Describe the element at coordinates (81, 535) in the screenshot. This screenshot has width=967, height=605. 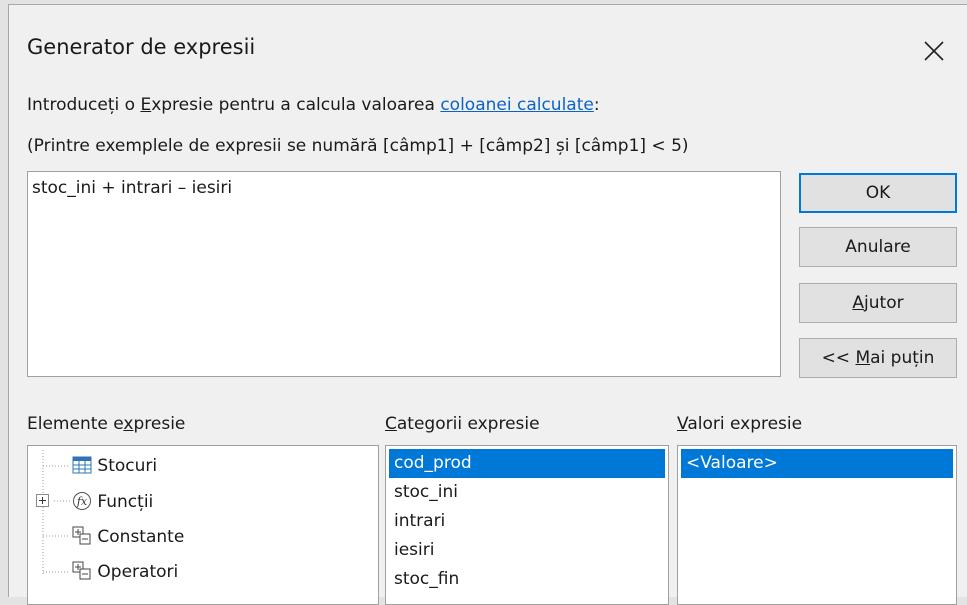
I see `constants-icon` at that location.